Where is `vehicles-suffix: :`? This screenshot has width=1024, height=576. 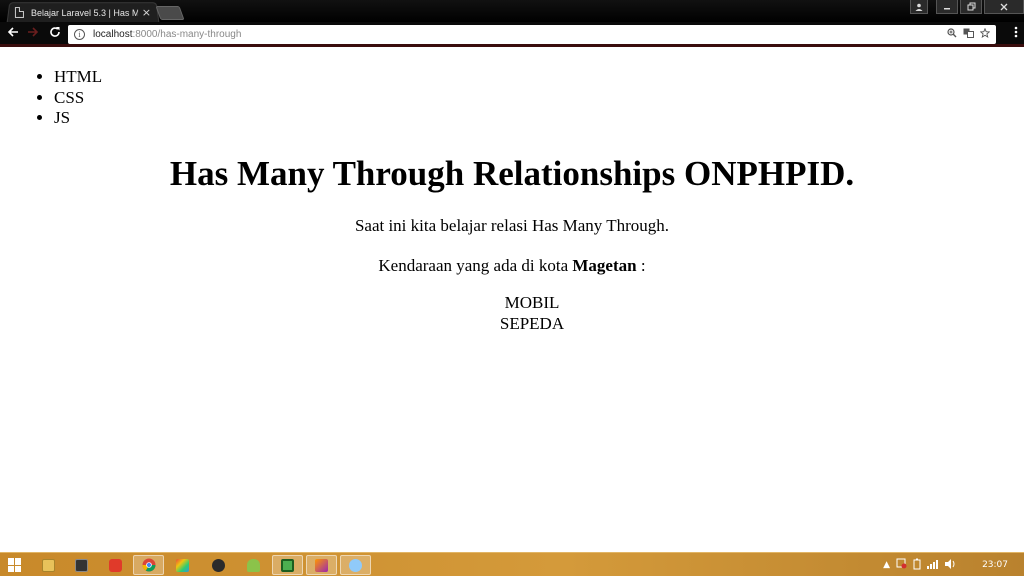
vehicles-suffix: : is located at coordinates (641, 265).